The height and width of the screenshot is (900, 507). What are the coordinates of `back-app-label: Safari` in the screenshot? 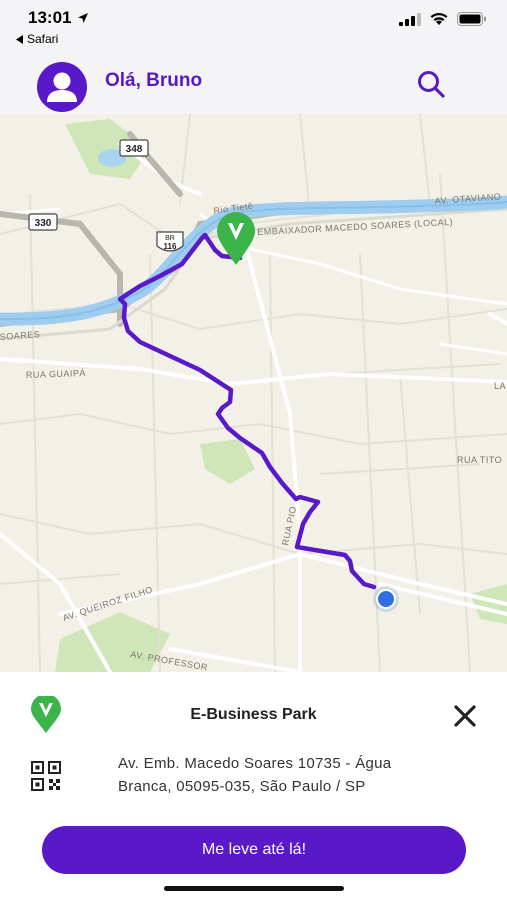 It's located at (43, 39).